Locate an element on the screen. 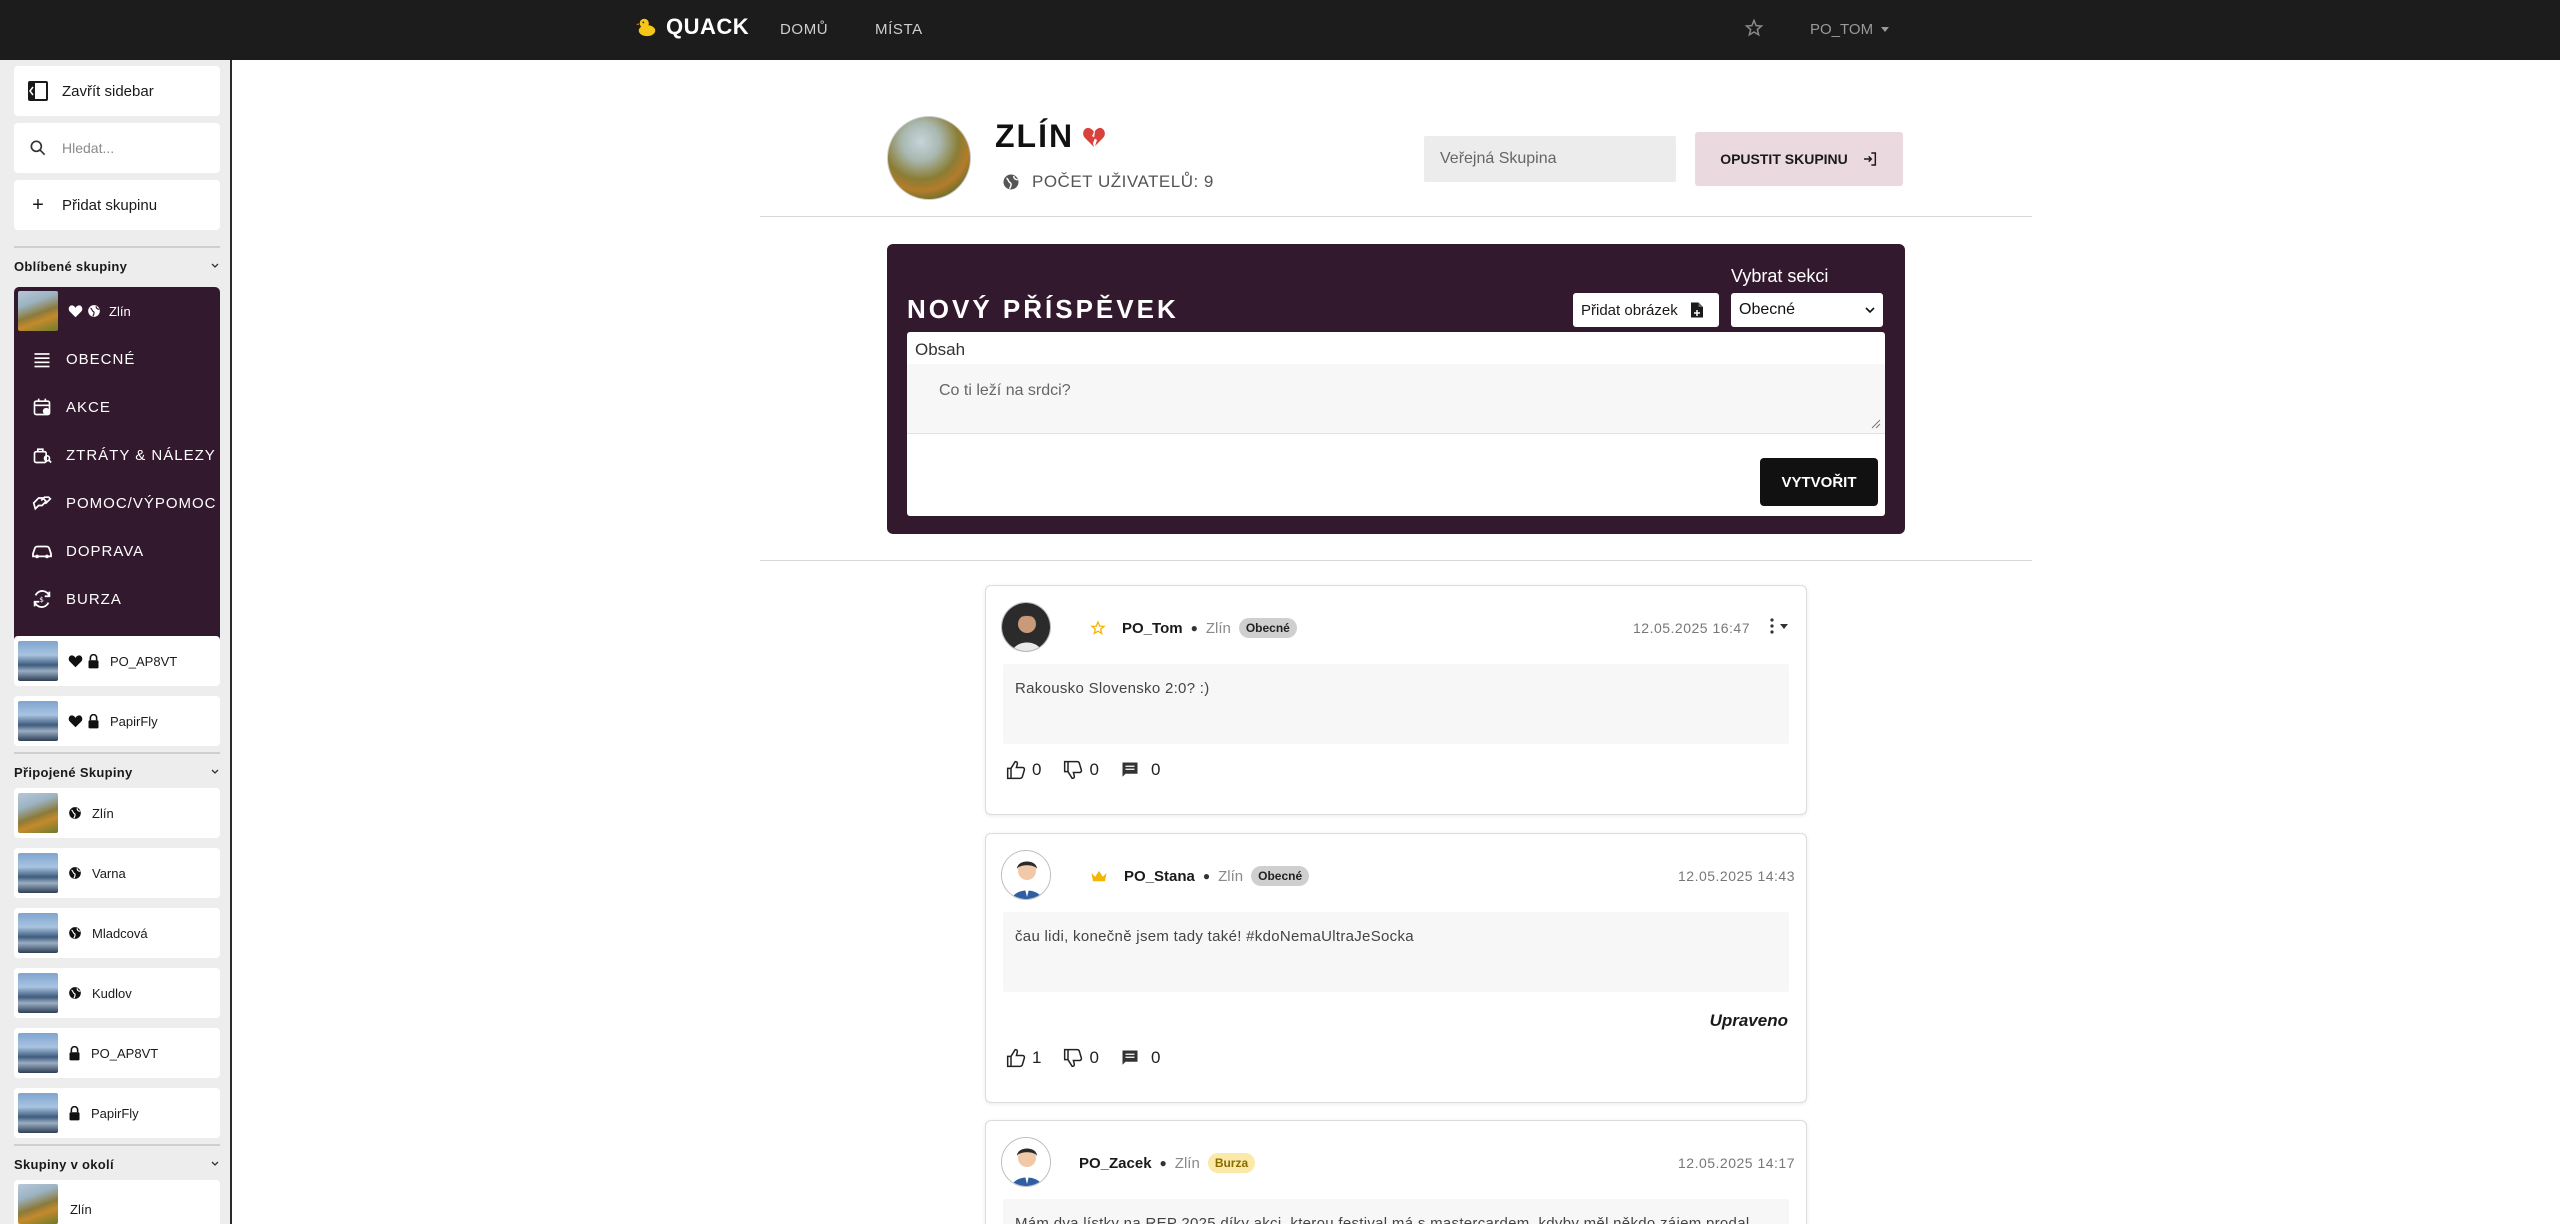  add-group-button: + Přidat skupinu is located at coordinates (117, 205).